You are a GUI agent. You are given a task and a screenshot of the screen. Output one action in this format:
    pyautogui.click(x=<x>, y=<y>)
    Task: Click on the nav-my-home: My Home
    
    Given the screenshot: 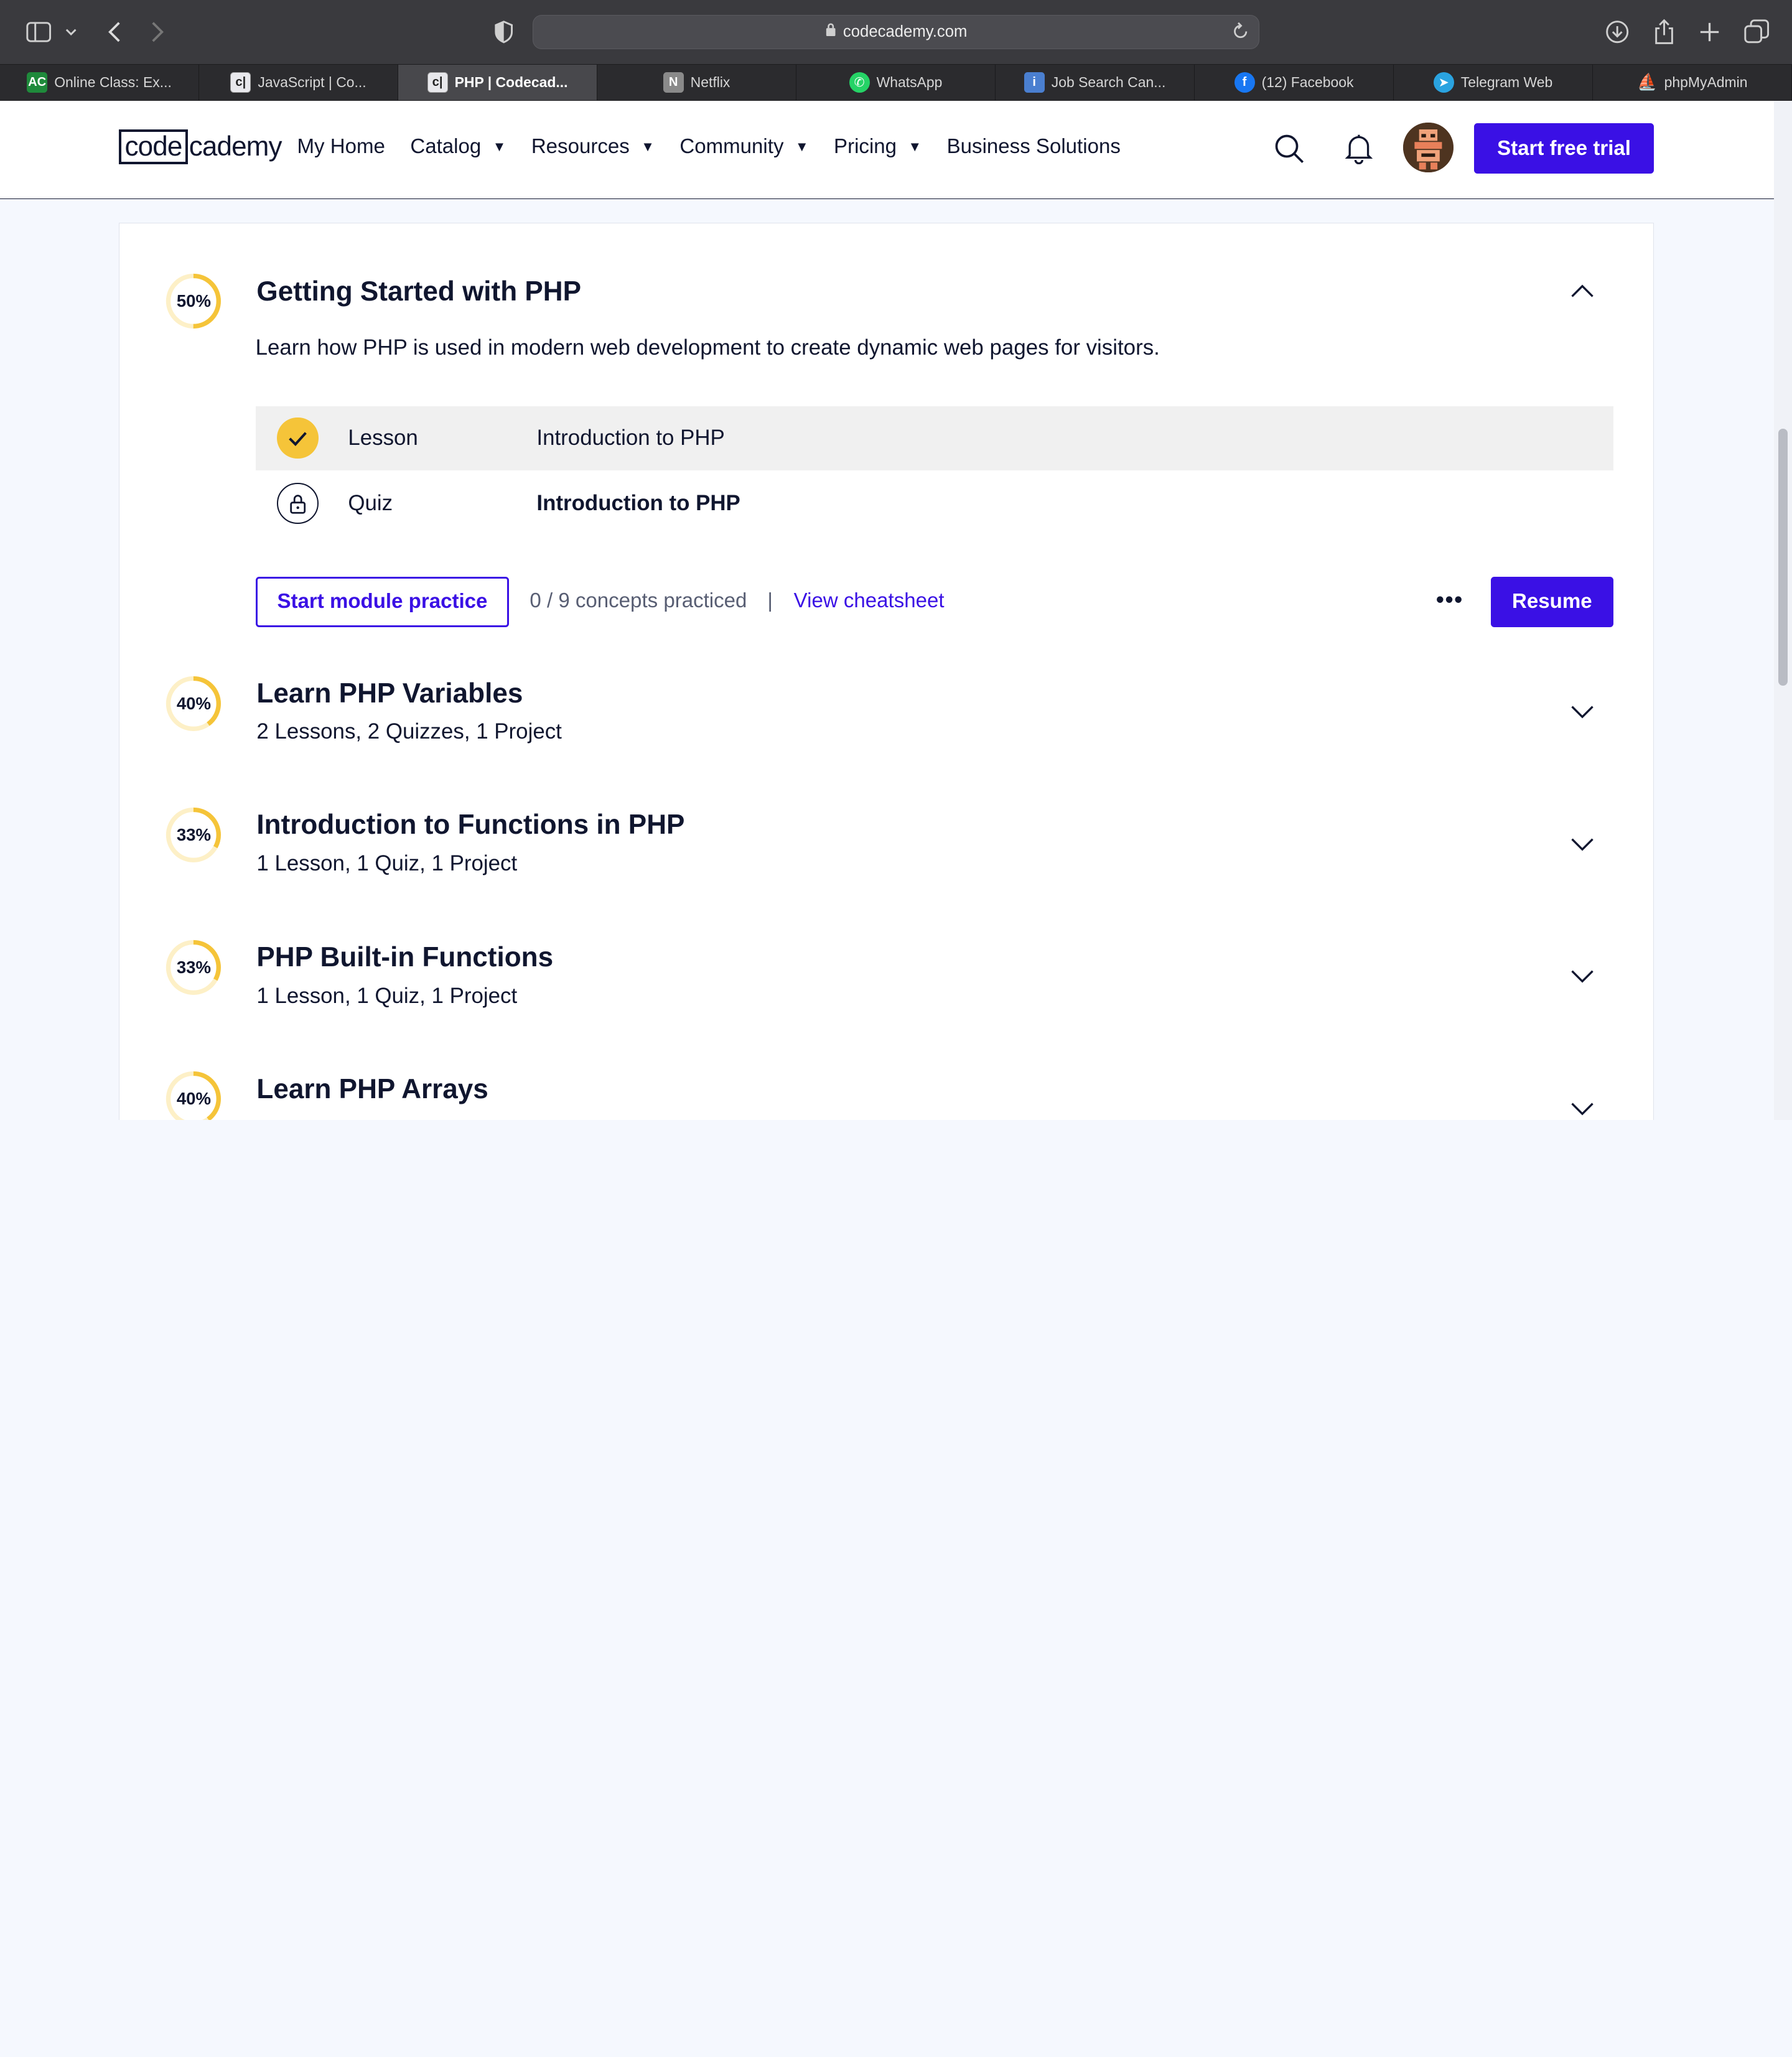 What is the action you would take?
    pyautogui.click(x=341, y=147)
    